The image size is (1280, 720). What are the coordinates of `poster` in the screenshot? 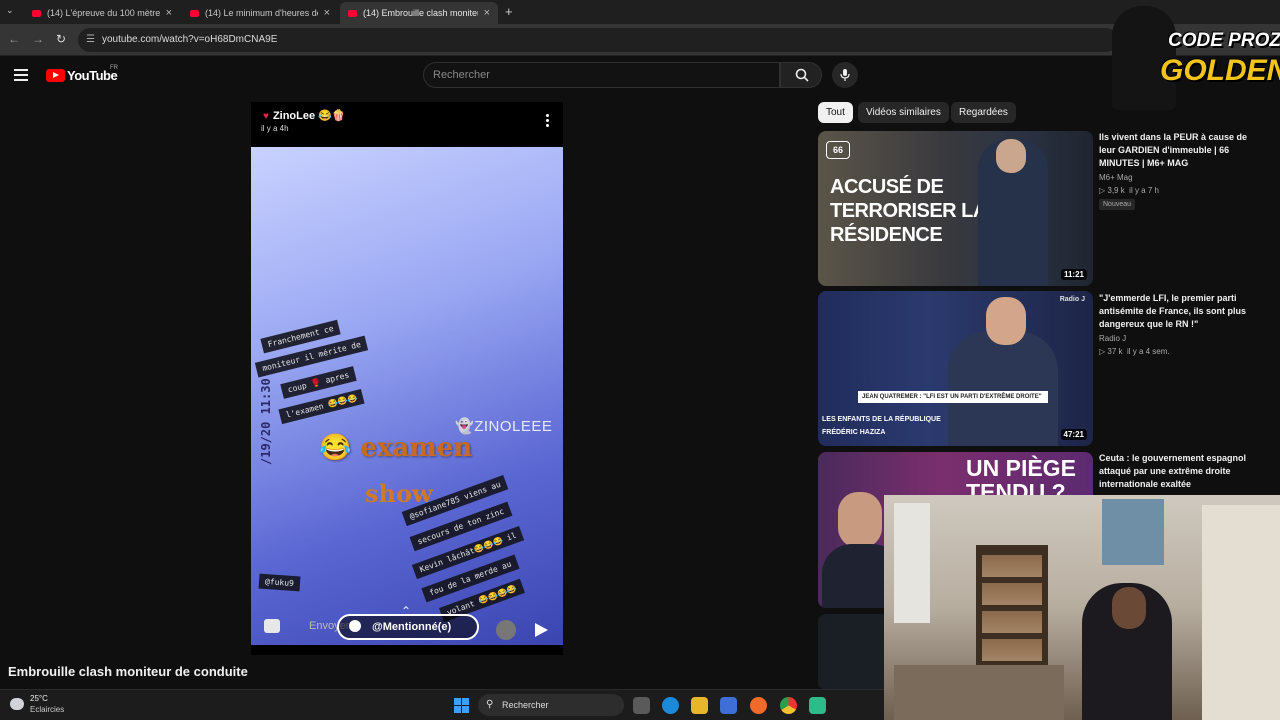 It's located at (1133, 532).